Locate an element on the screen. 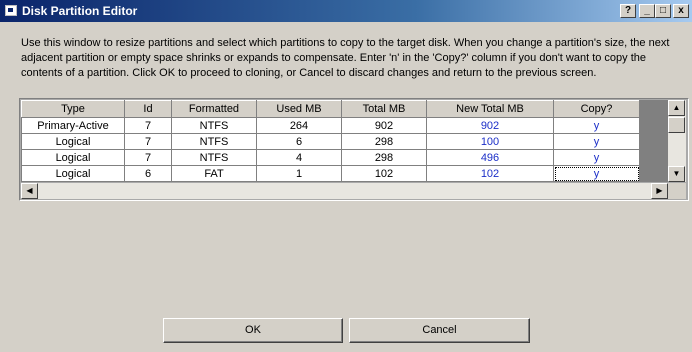  title-bar: Disk Partition Editor ? _ □ x is located at coordinates (346, 11).